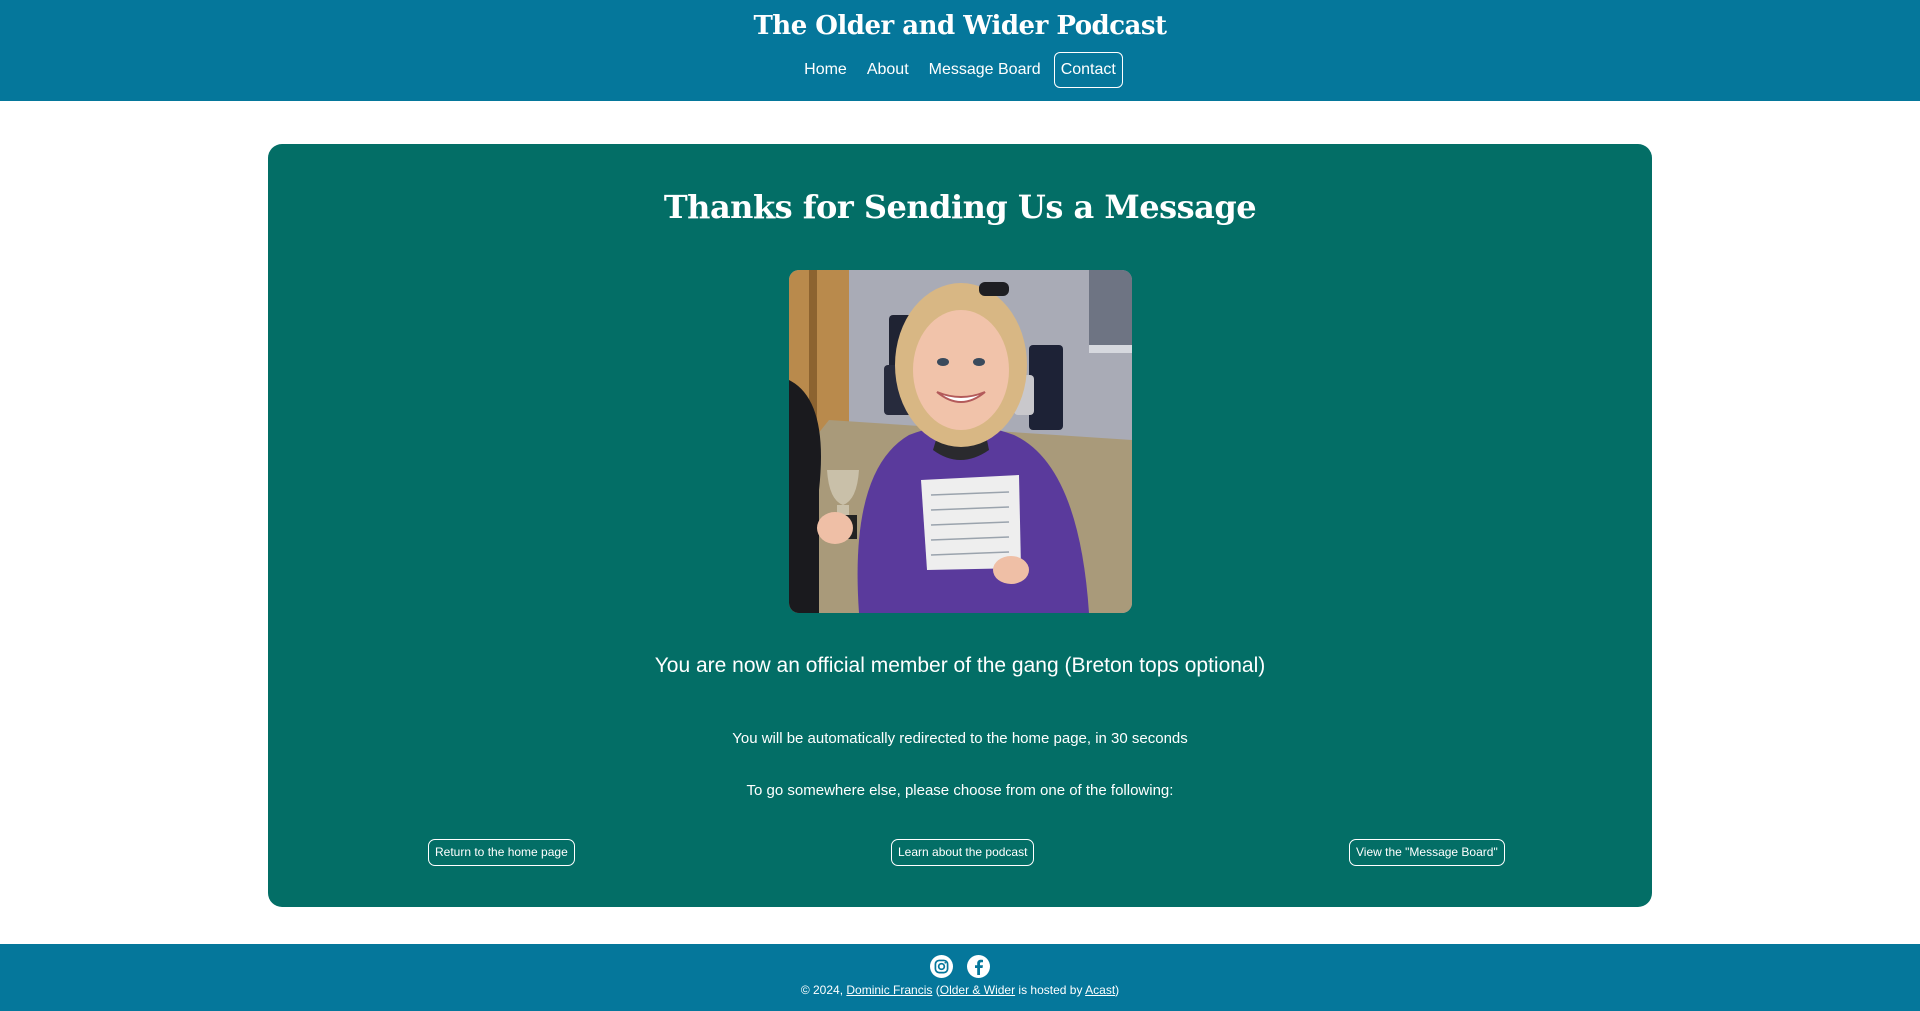 The height and width of the screenshot is (1011, 1920). Describe the element at coordinates (960, 441) in the screenshot. I see `member-photo` at that location.